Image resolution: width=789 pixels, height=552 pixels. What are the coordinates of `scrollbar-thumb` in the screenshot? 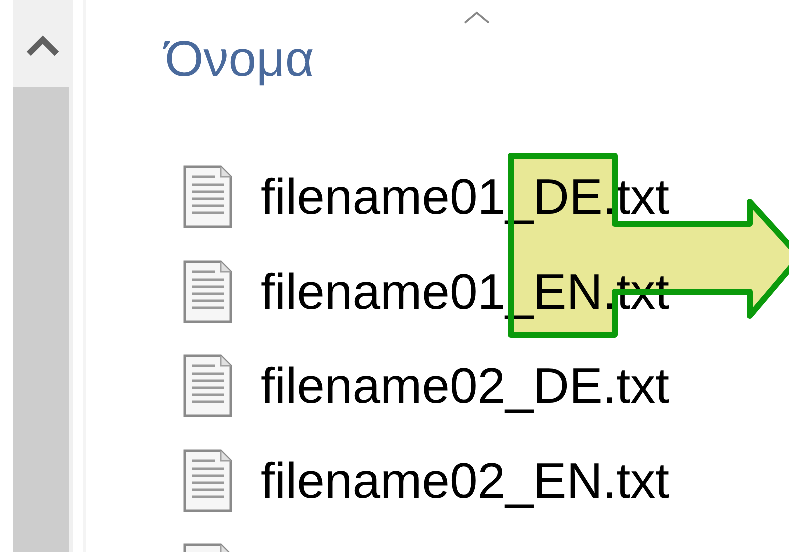 It's located at (41, 319).